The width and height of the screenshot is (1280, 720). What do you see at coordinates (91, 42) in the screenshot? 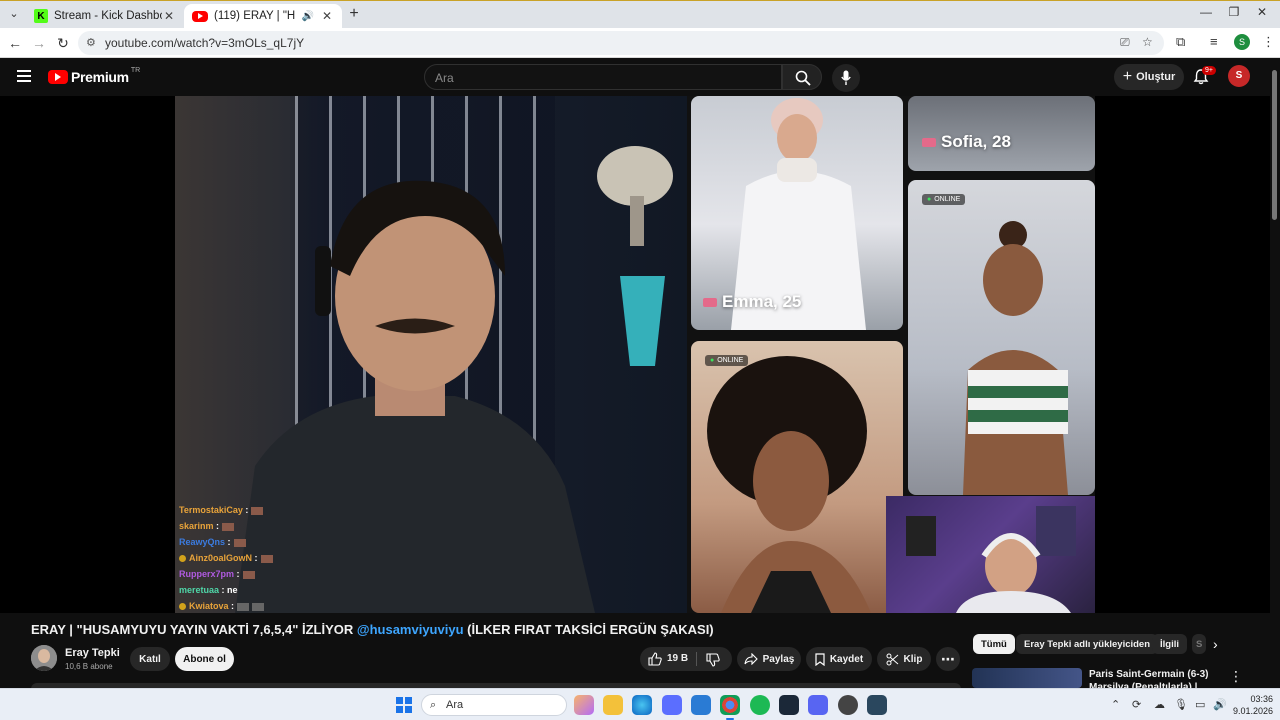
I see `site-info-icon: ⚙` at bounding box center [91, 42].